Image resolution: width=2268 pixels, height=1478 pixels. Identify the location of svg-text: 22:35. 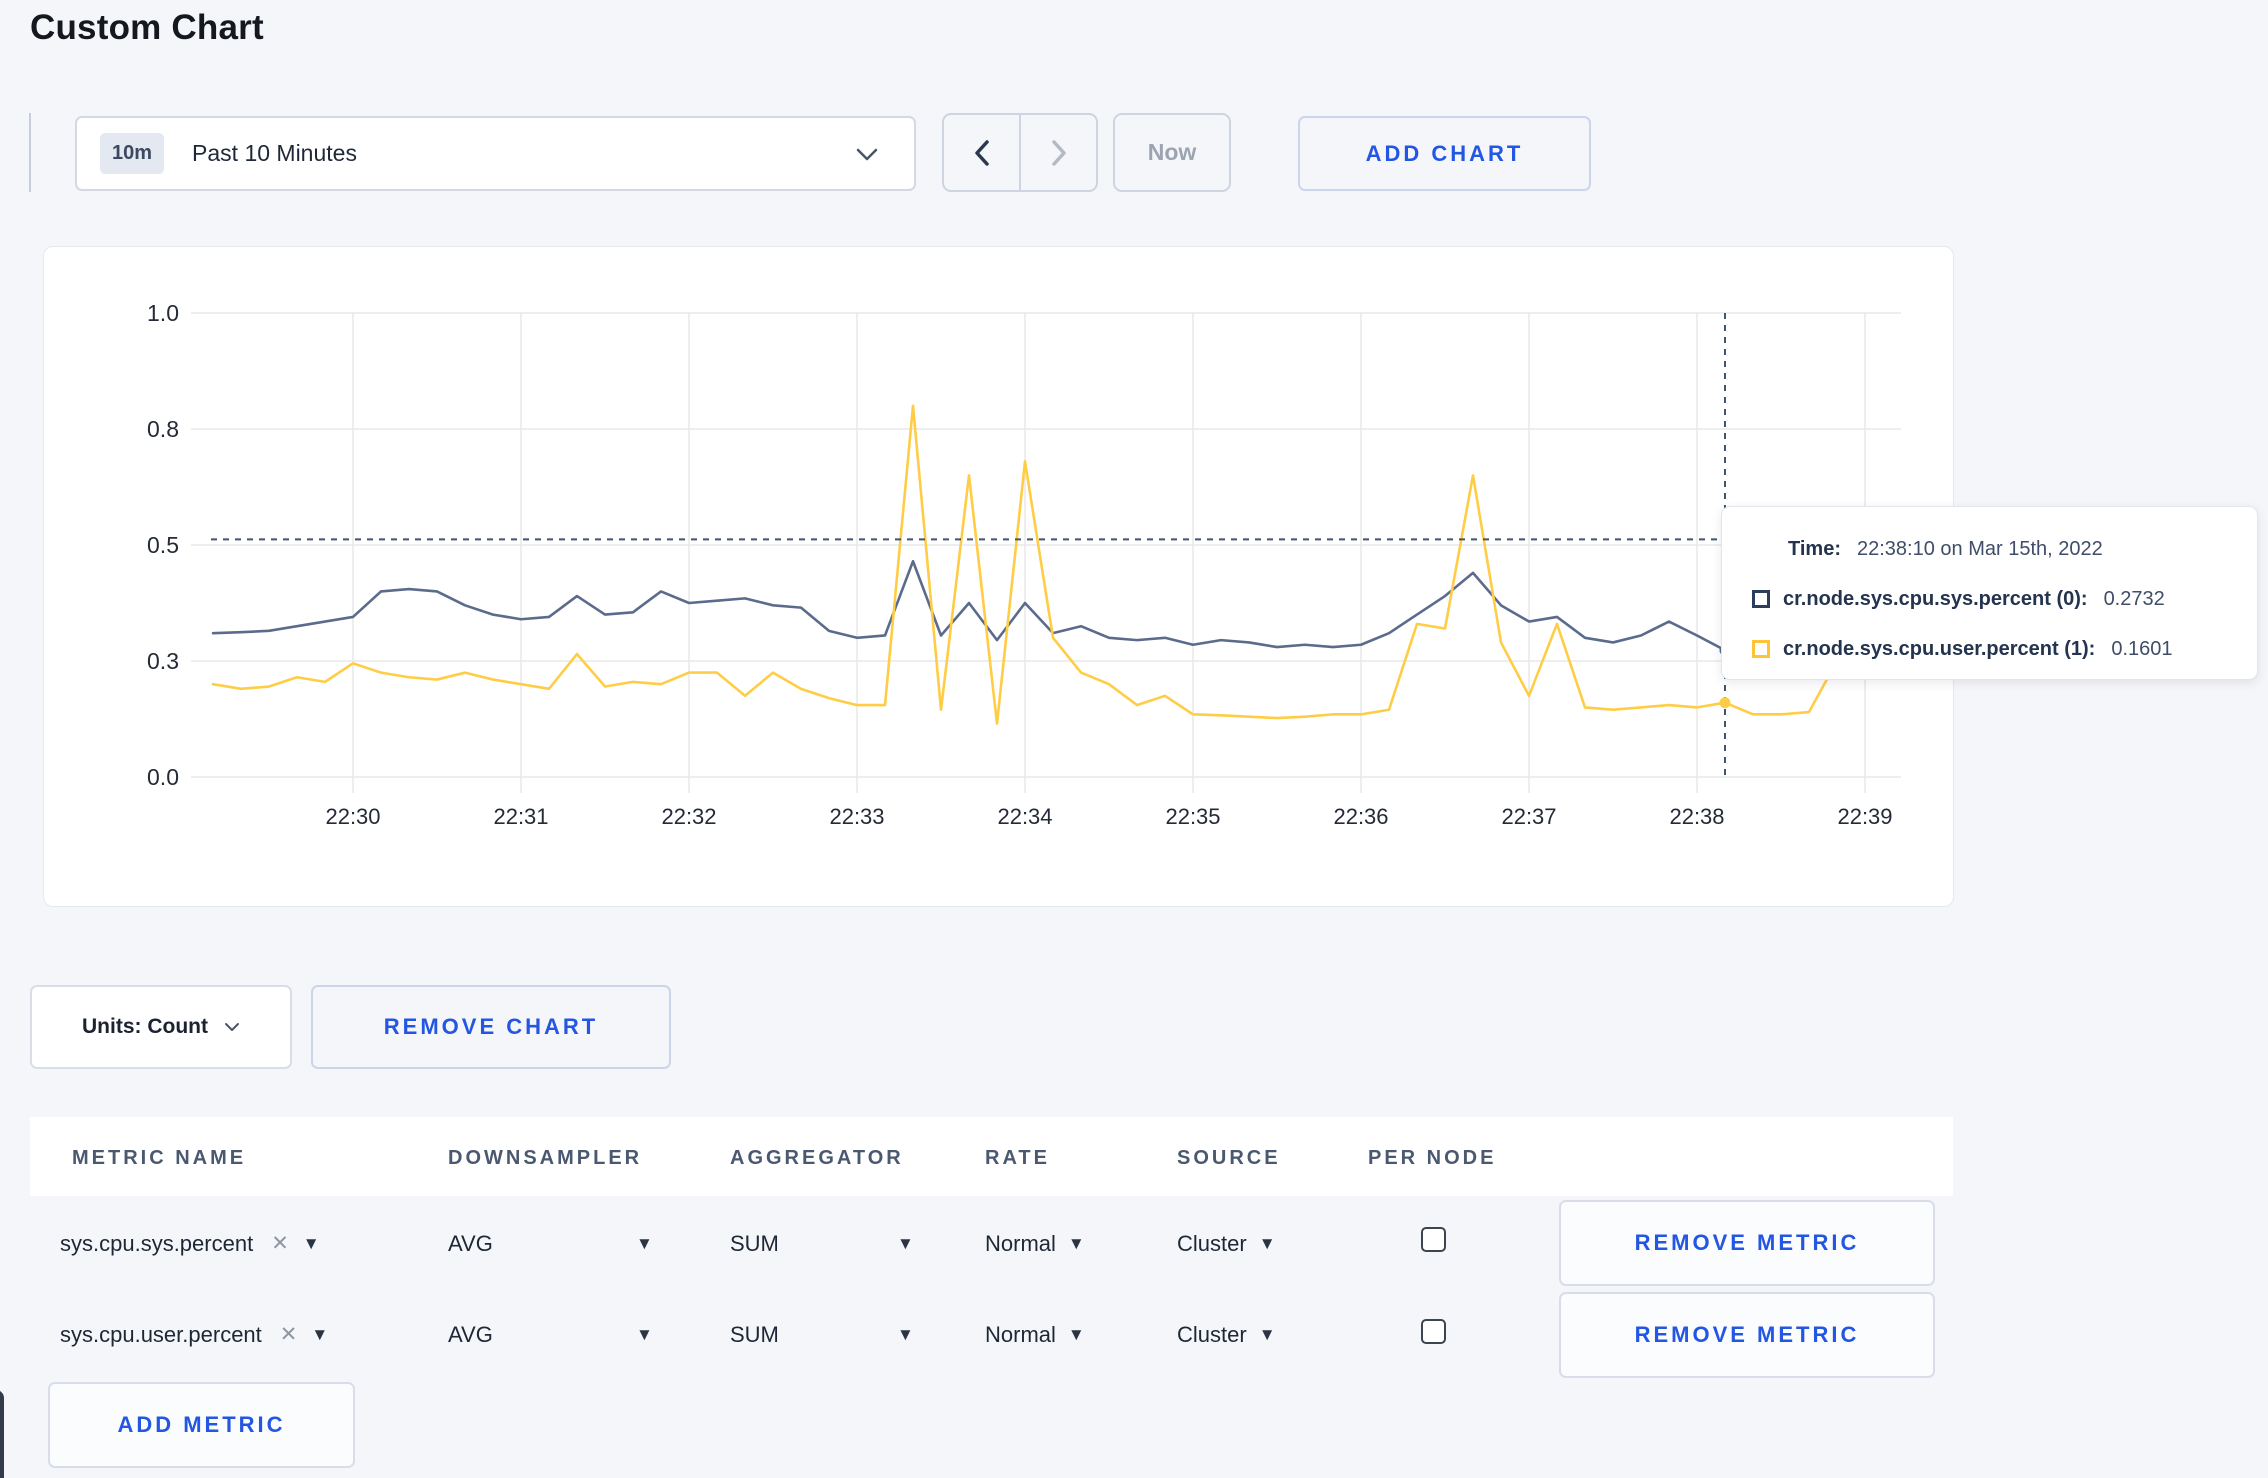
(1192, 816).